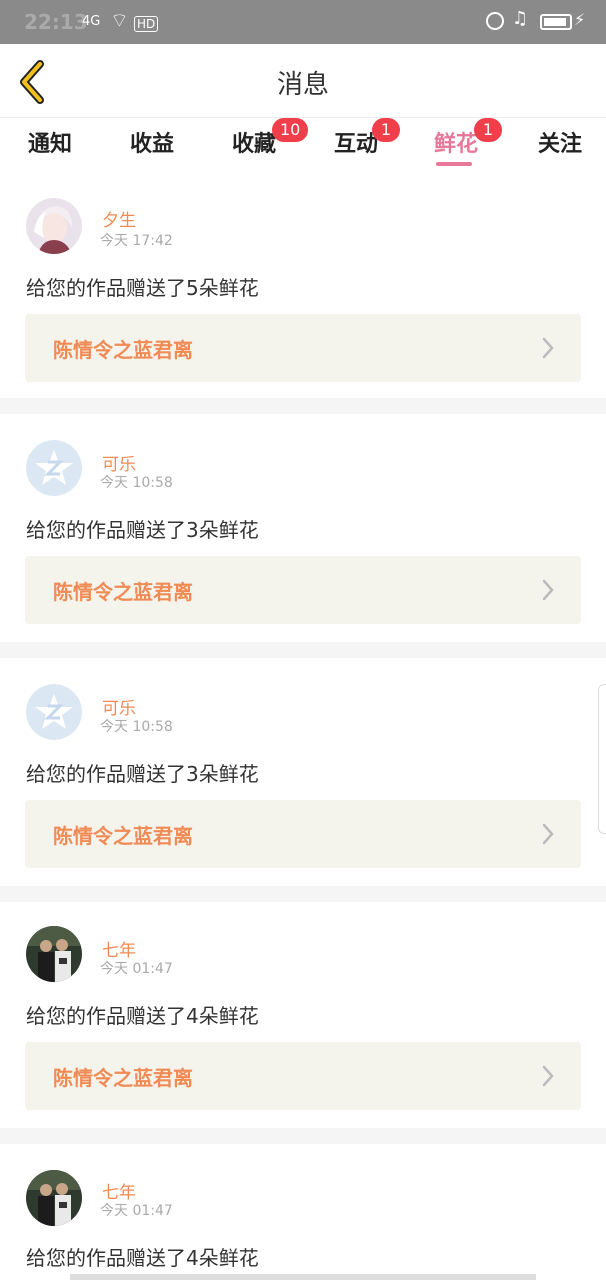  Describe the element at coordinates (495, 21) in the screenshot. I see `rotation-lock-icon` at that location.